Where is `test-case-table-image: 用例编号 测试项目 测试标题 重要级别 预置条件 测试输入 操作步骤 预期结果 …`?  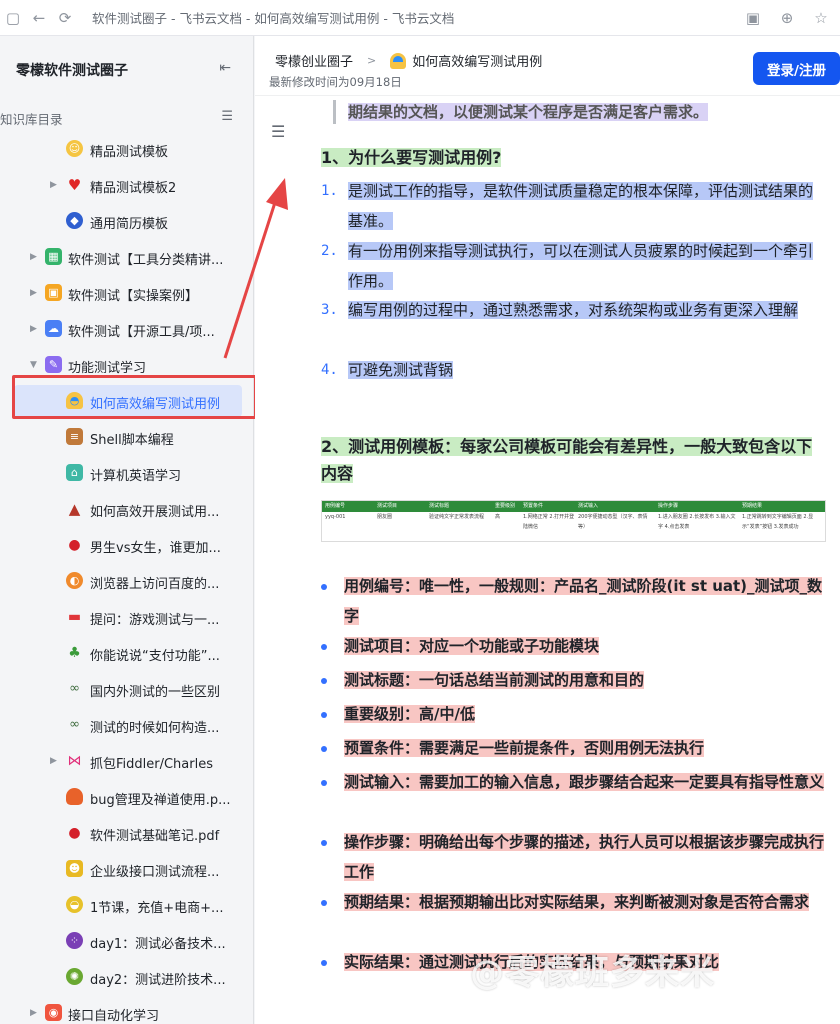 test-case-table-image: 用例编号 测试项目 测试标题 重要级别 预置条件 测试输入 操作步骤 预期结果 … is located at coordinates (573, 521).